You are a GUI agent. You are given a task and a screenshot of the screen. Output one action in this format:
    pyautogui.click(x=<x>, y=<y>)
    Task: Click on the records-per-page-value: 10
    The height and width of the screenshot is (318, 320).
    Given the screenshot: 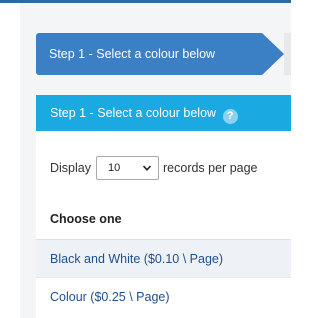 What is the action you would take?
    pyautogui.click(x=114, y=168)
    